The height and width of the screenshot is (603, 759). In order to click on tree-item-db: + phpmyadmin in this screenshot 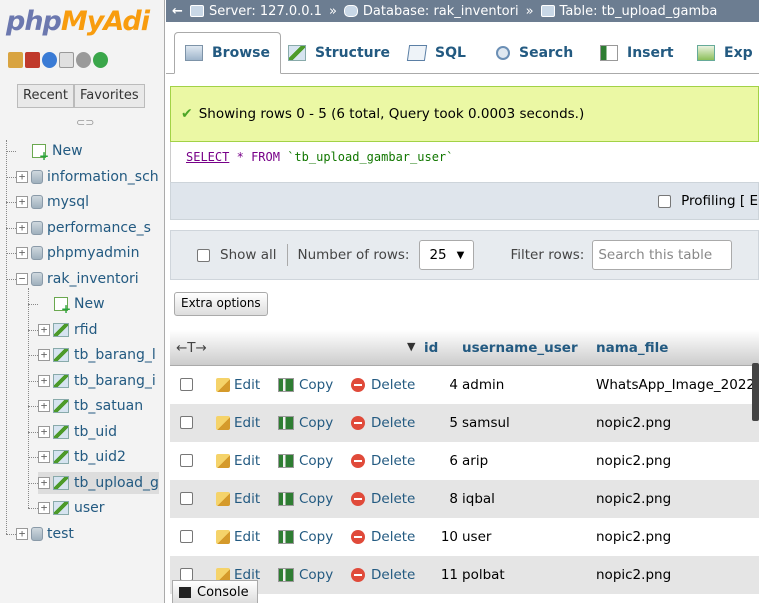, I will do `click(77, 253)`.